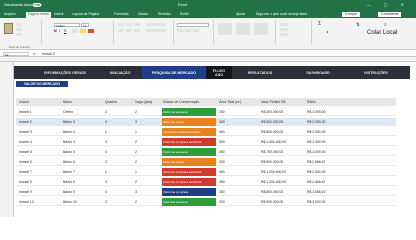  Describe the element at coordinates (351, 14) in the screenshot. I see `share-button: Compa` at that location.